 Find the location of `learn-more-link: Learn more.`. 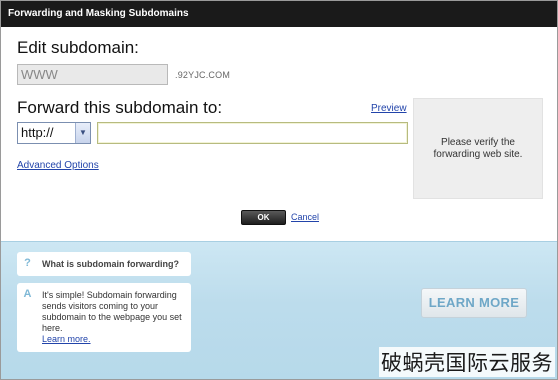

learn-more-link: Learn more. is located at coordinates (66, 339).